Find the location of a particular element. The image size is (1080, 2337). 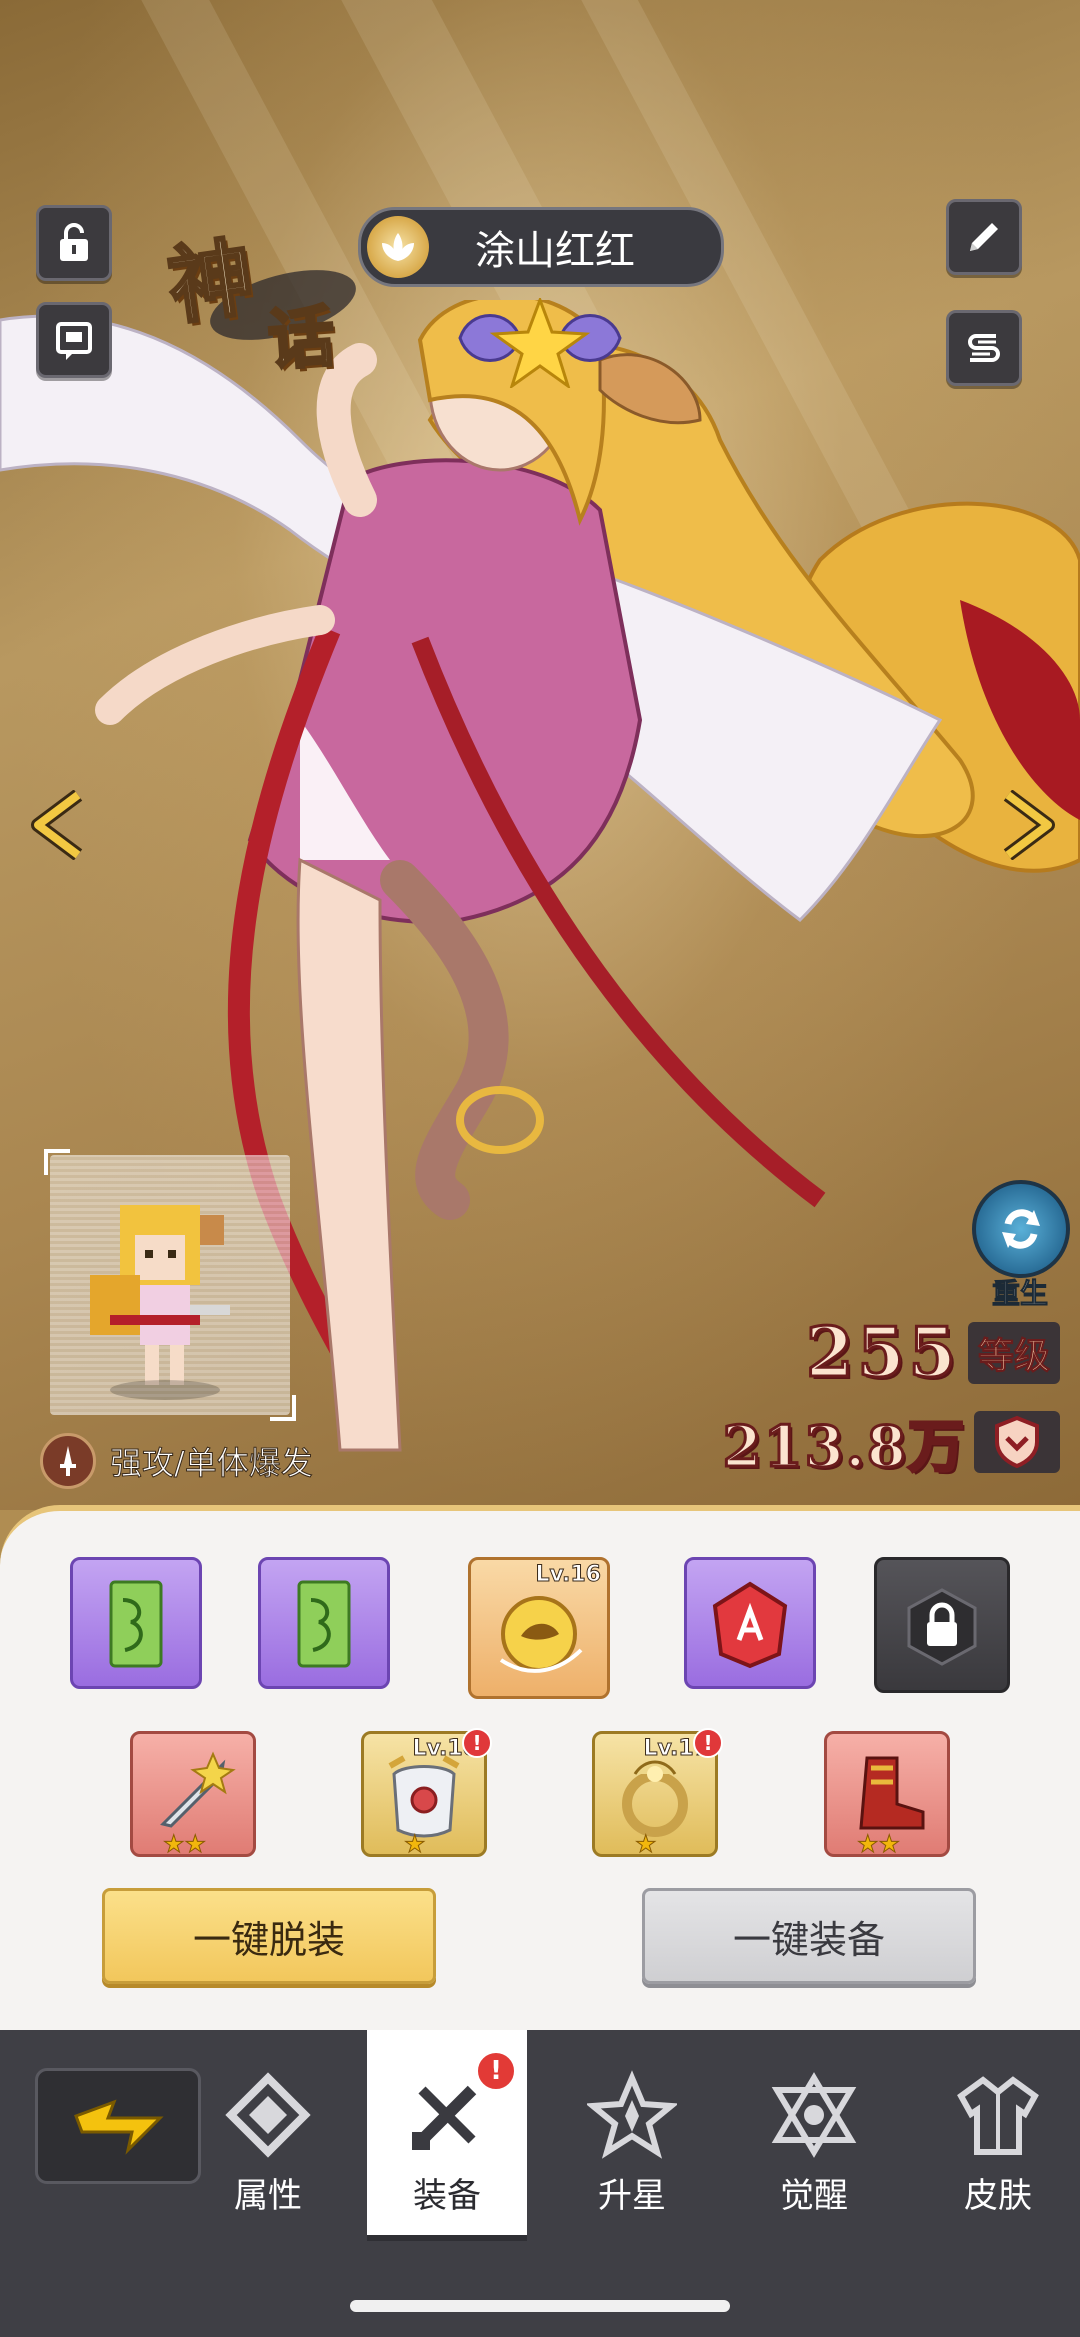

rarity-char-1: 神 is located at coordinates (211, 281).